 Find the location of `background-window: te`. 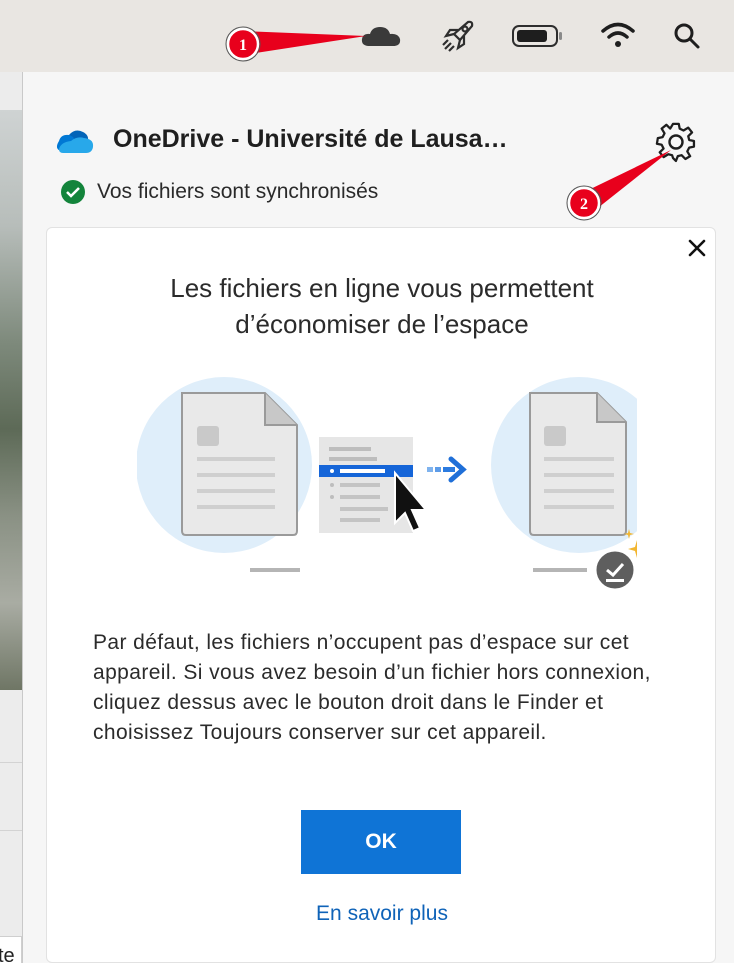

background-window: te is located at coordinates (11, 517).